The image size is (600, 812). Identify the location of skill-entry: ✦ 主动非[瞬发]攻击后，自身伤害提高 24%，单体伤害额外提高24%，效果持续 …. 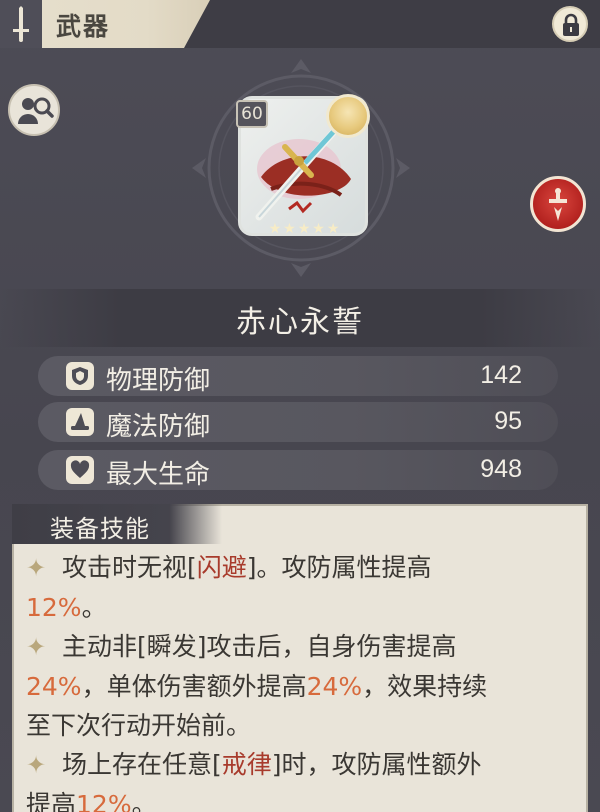
(304, 686).